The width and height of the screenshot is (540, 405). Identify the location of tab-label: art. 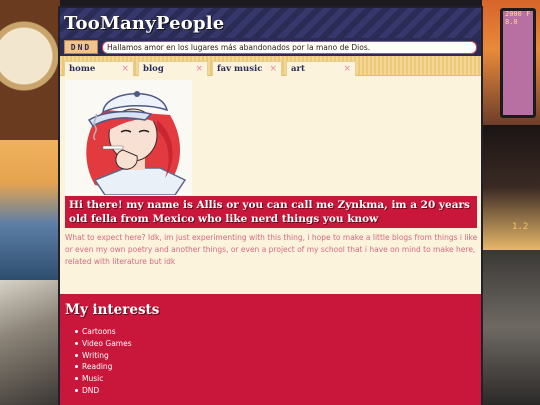
(298, 69).